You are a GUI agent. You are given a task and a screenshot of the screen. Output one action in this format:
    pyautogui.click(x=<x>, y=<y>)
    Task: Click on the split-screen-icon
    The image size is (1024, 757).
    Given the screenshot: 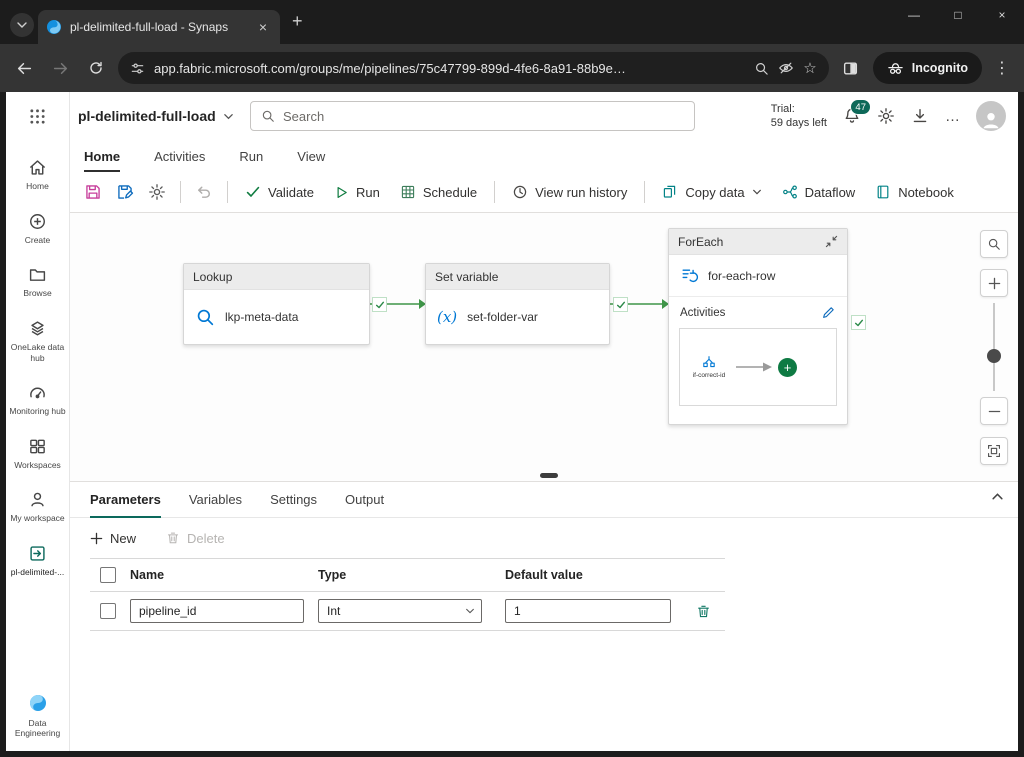 What is the action you would take?
    pyautogui.click(x=851, y=68)
    